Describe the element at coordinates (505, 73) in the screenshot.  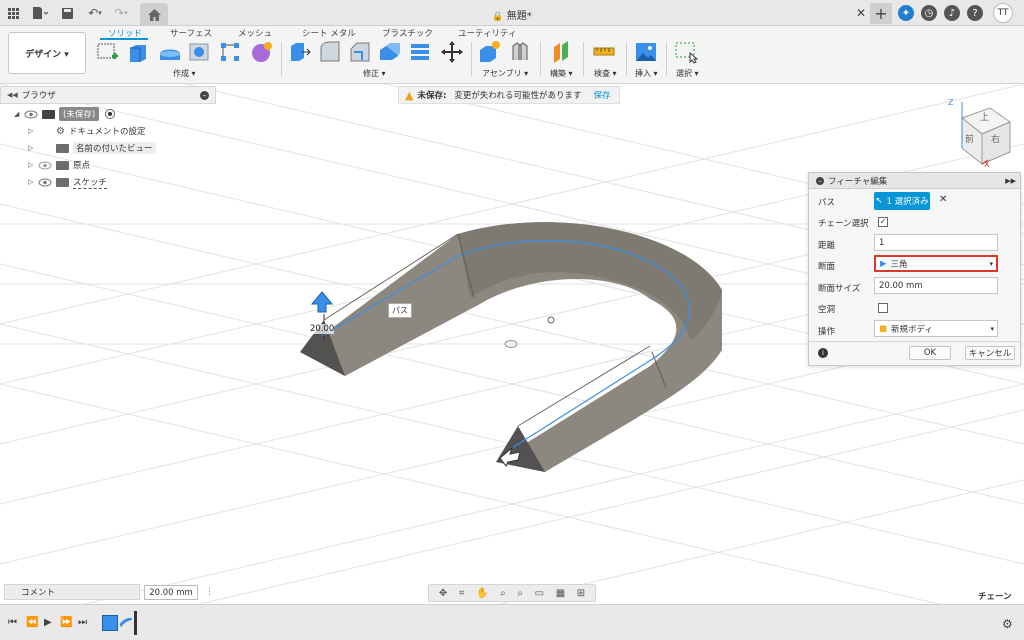
I see `group-assemble: アセンブリ ▾` at that location.